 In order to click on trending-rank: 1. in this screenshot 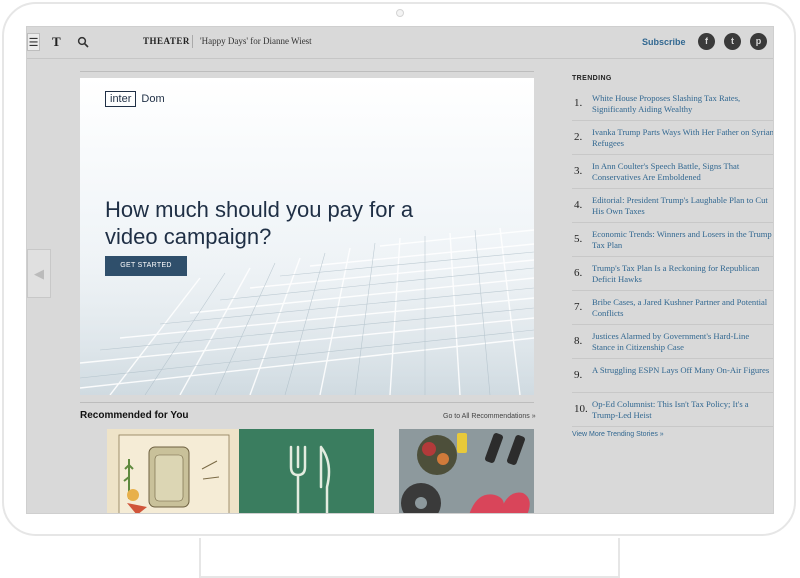, I will do `click(578, 103)`.